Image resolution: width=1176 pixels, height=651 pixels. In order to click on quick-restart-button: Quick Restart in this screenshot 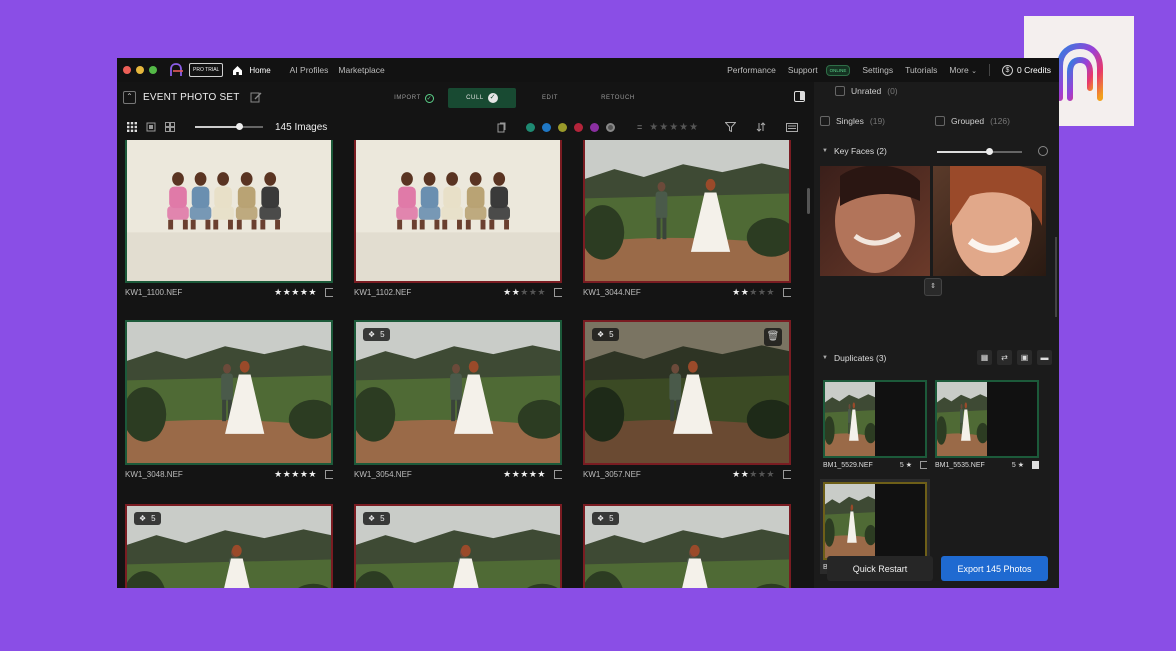, I will do `click(880, 568)`.